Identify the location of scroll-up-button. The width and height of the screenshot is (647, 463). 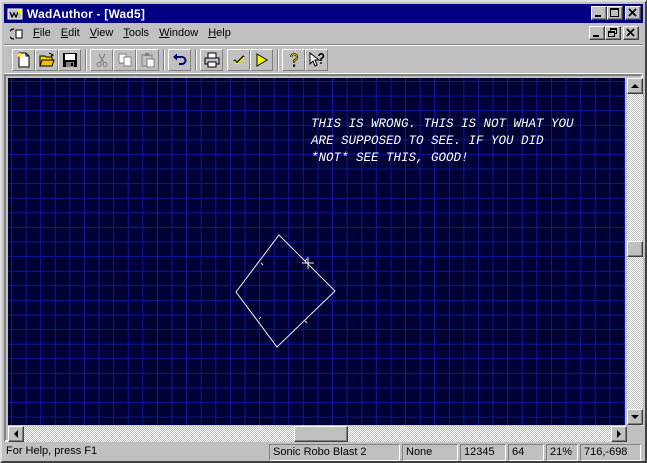
(635, 86).